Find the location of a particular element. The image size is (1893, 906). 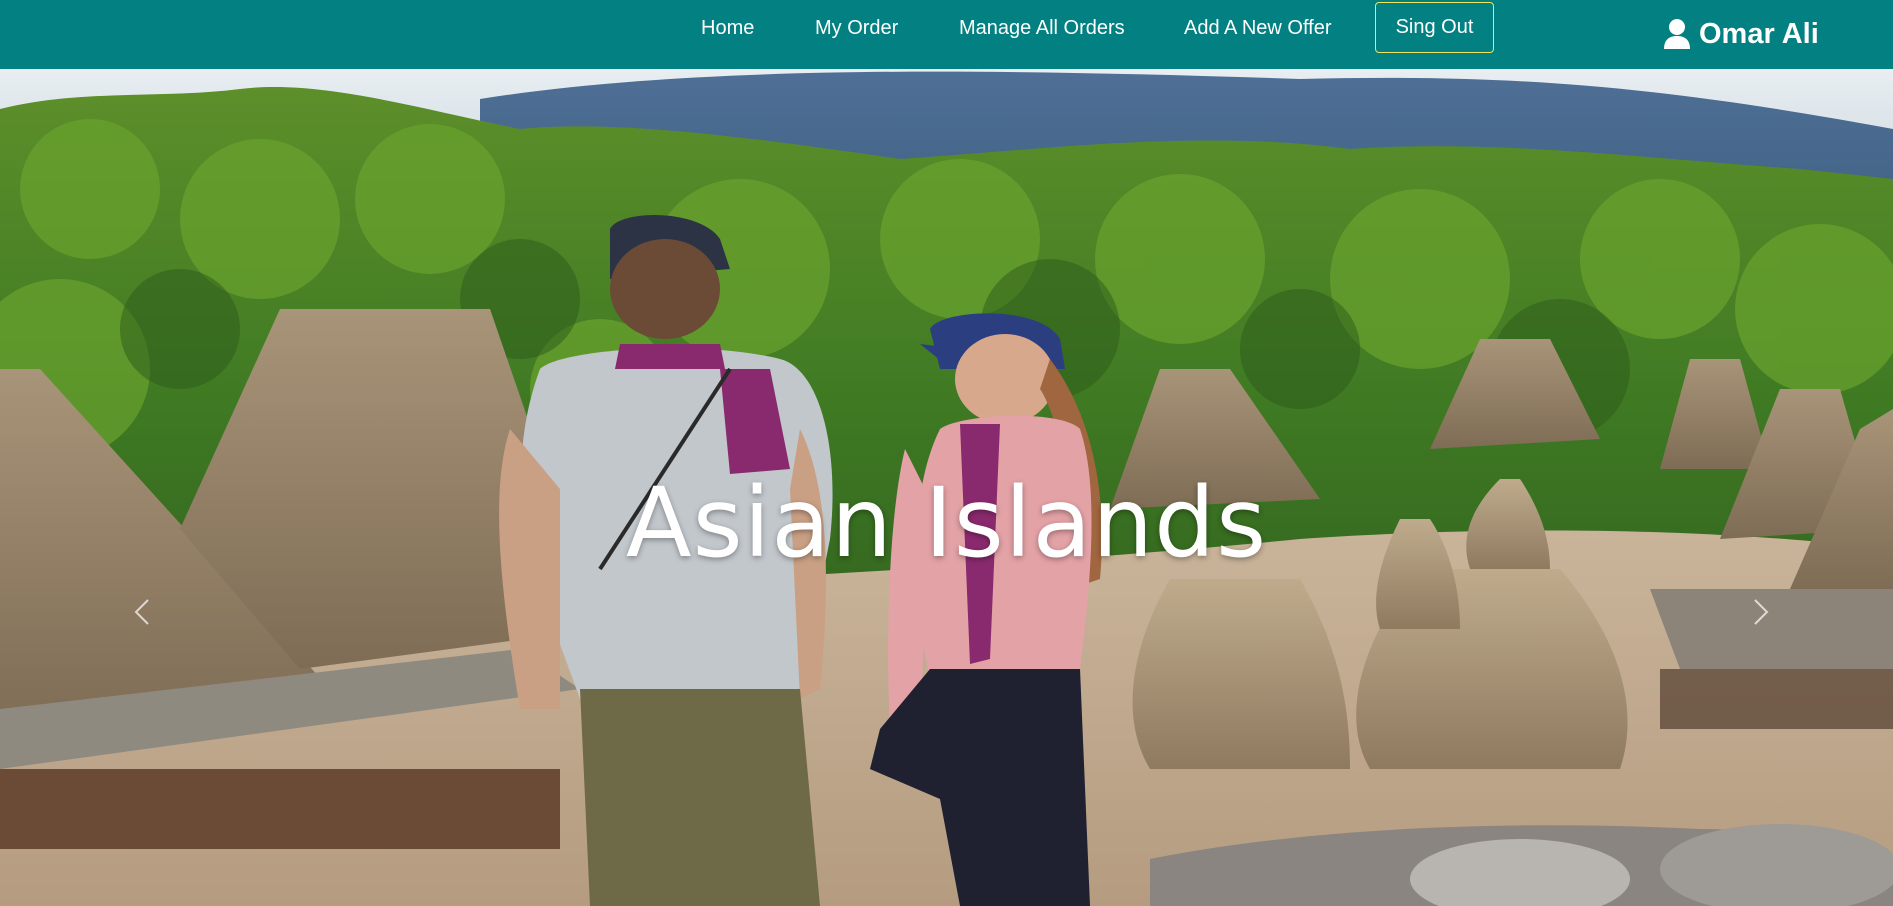

chevron-right-icon is located at coordinates (1761, 612).